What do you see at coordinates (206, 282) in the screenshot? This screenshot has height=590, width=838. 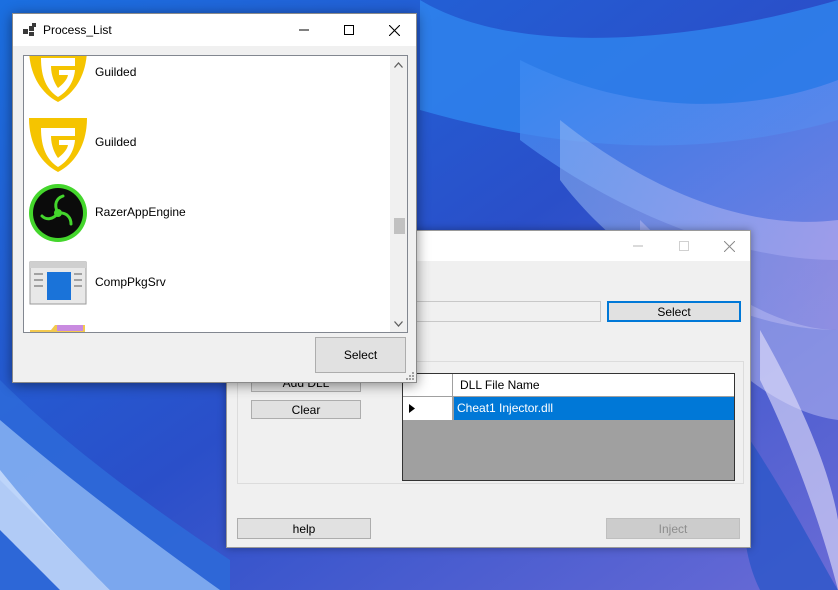 I see `list-item: CompPkgSrv` at bounding box center [206, 282].